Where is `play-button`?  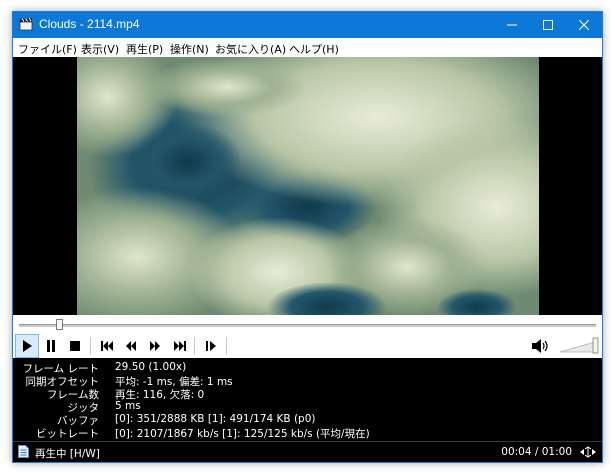 play-button is located at coordinates (27, 346).